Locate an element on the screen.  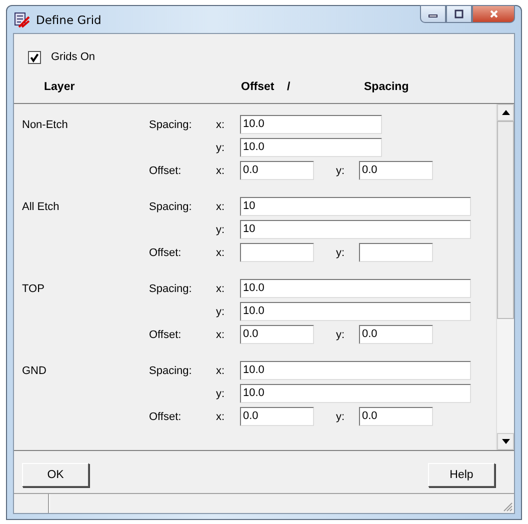
layer-name: Non-Etch is located at coordinates (45, 124).